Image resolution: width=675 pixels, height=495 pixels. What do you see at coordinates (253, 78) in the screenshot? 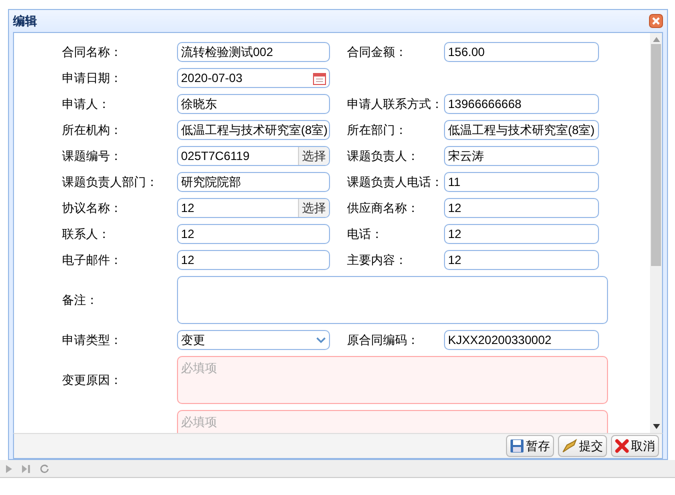
I see `date-field: 2020-07-03` at bounding box center [253, 78].